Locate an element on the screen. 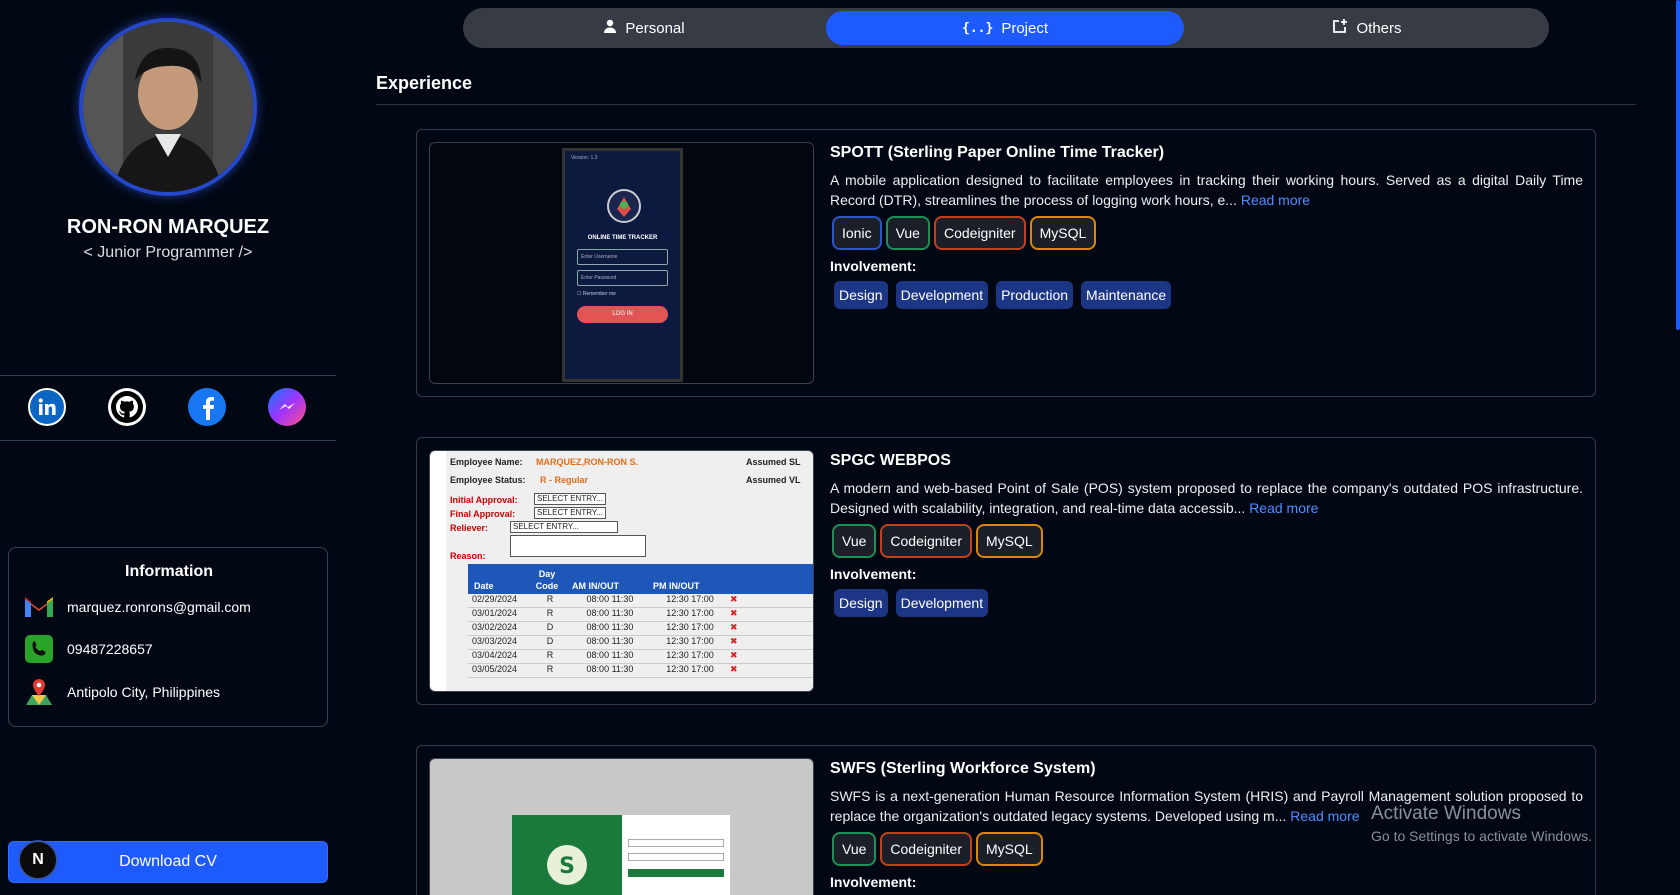  tab-others: Others is located at coordinates (1367, 28).